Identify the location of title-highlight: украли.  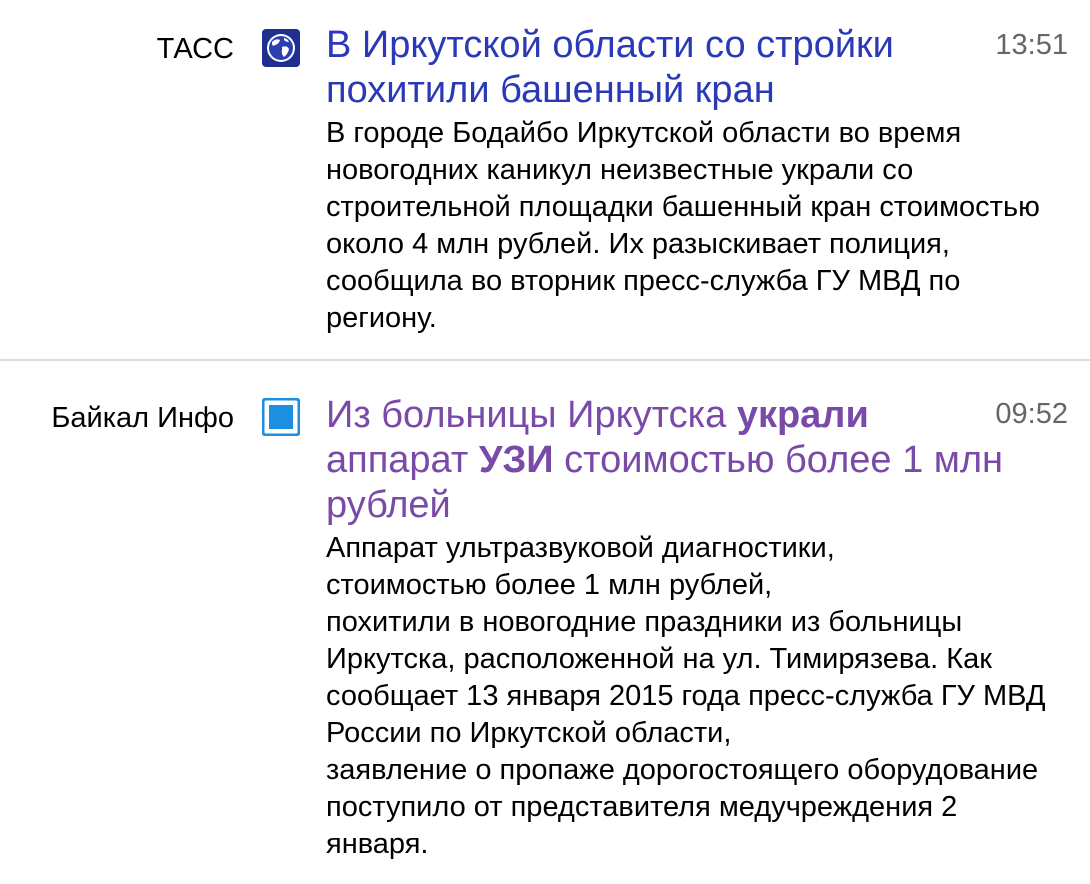
(802, 415).